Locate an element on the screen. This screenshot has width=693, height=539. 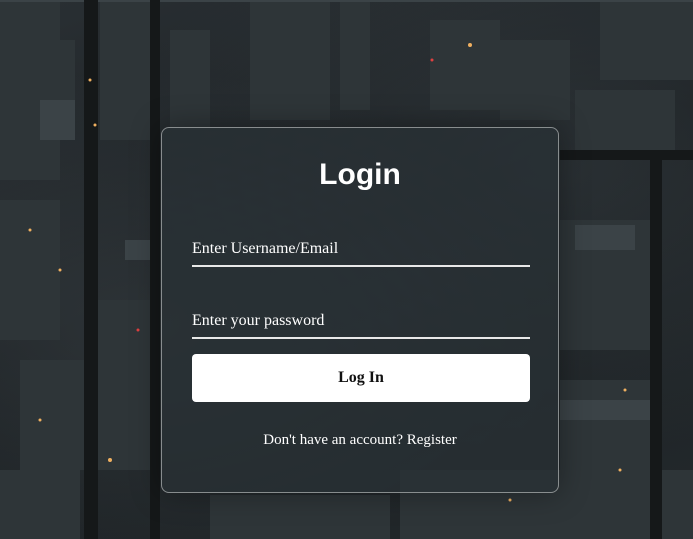
password-field-wrapper is located at coordinates (361, 322).